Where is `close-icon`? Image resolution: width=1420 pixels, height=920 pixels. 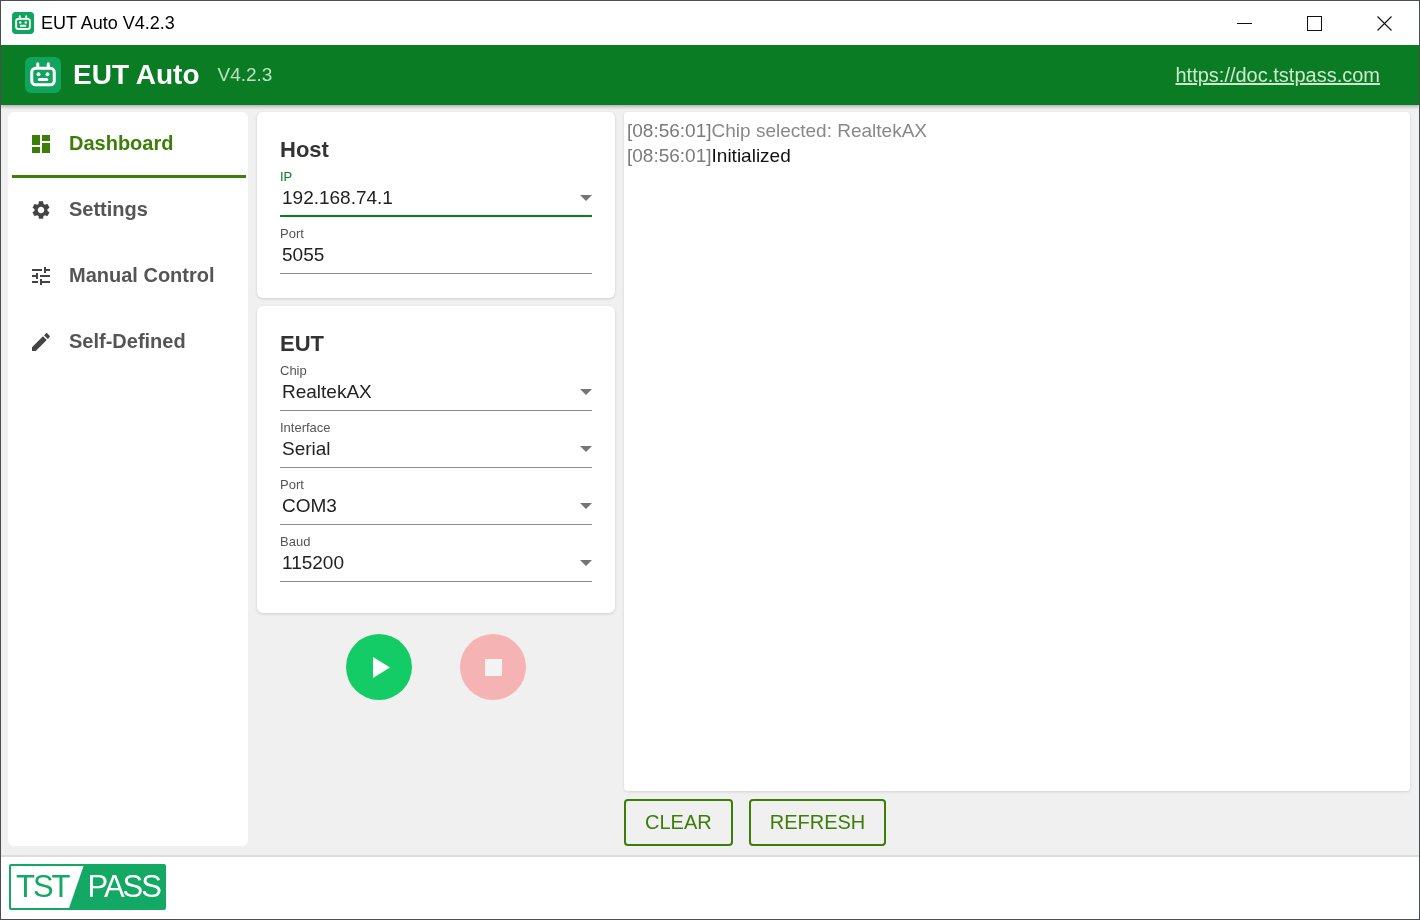
close-icon is located at coordinates (1384, 23).